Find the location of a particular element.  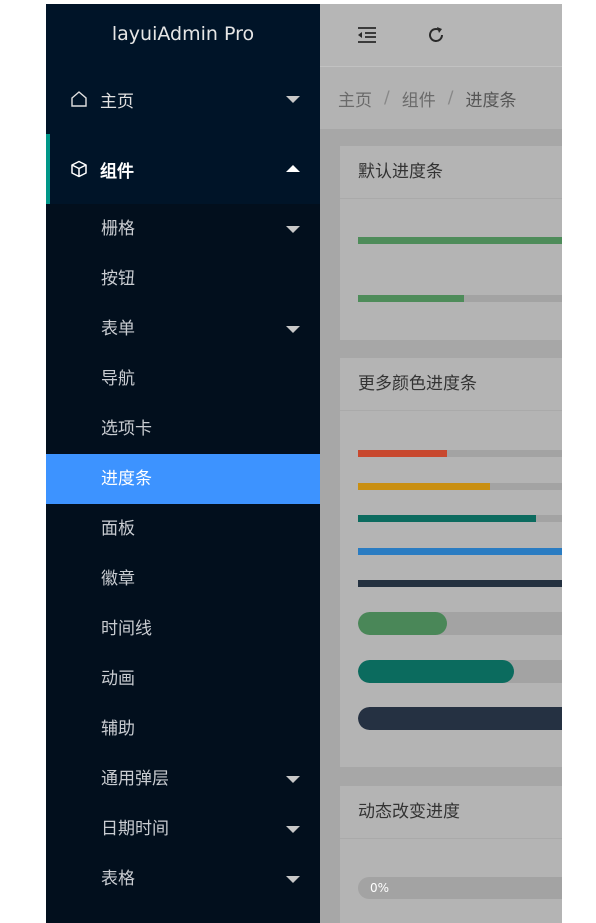

sidebar-subitem: 导航 is located at coordinates (183, 379).